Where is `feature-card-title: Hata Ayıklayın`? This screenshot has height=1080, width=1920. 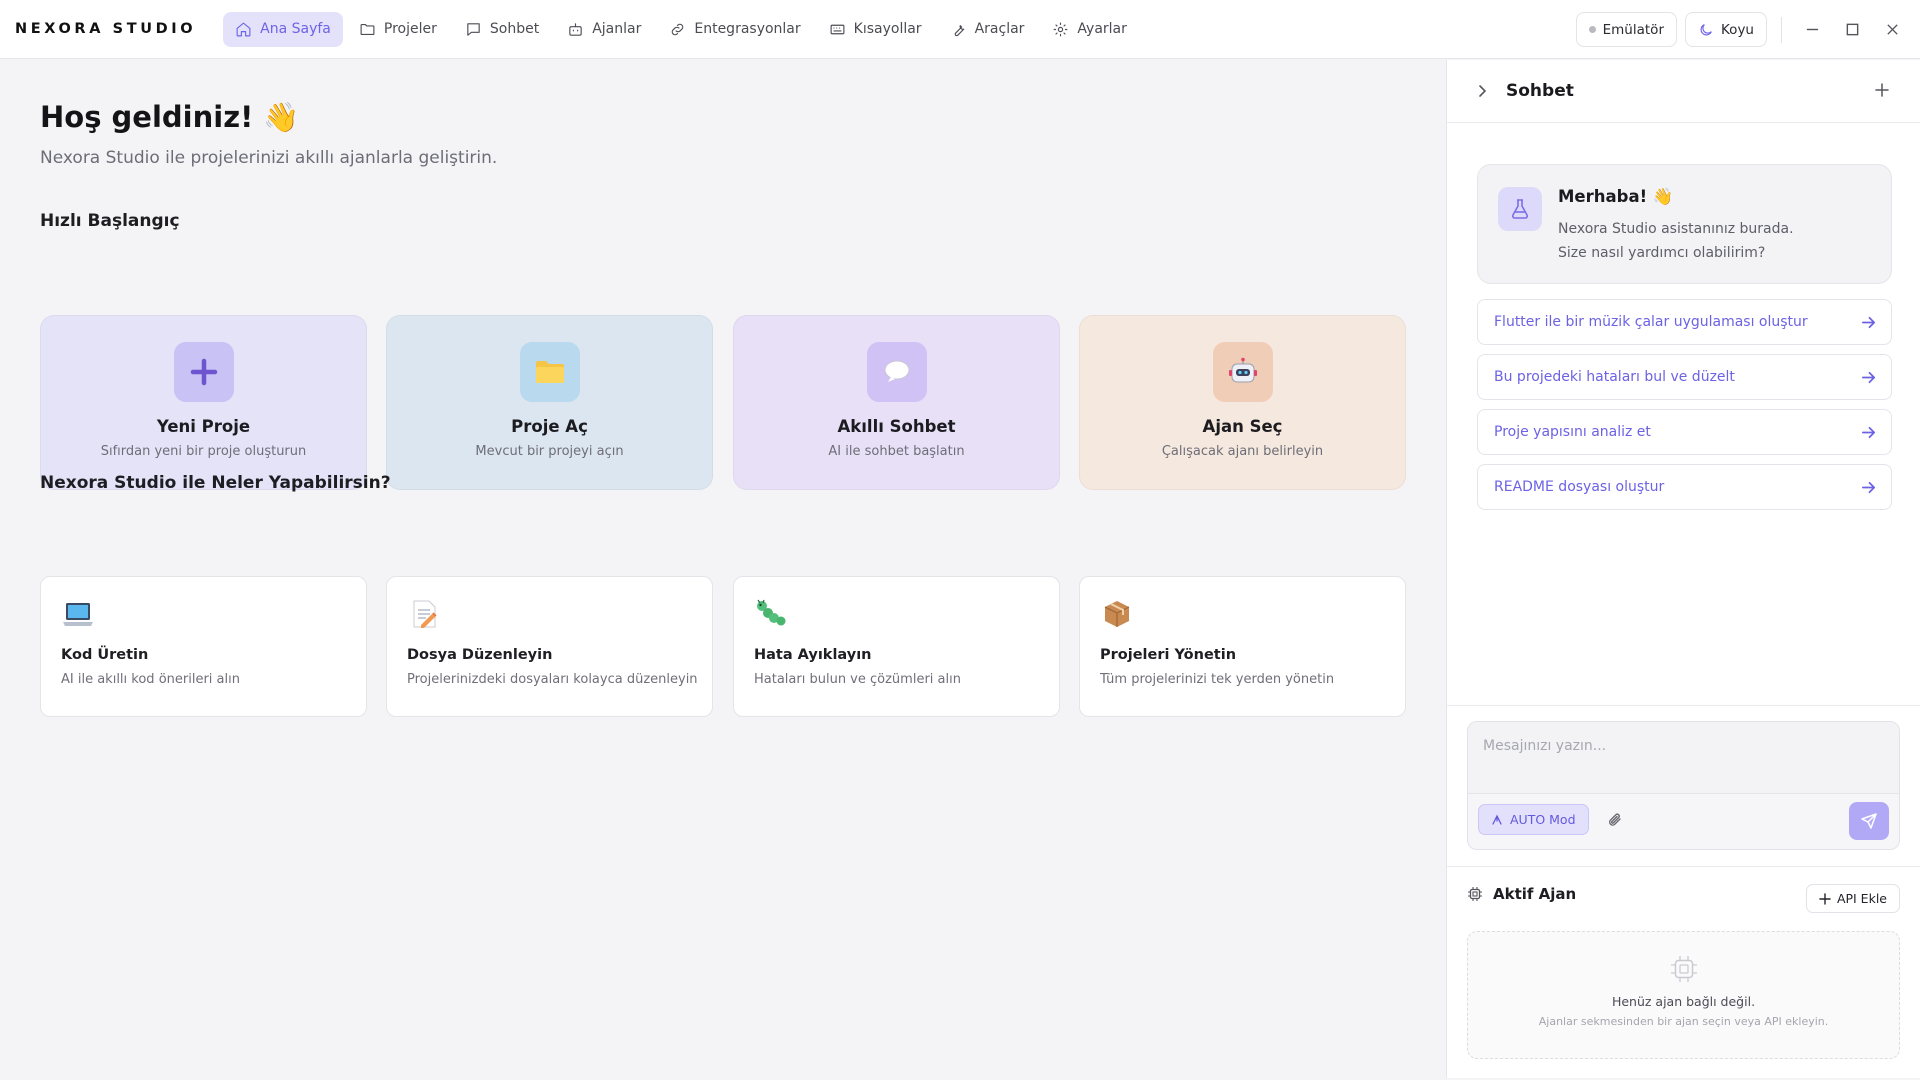
feature-card-title: Hata Ayıklayın is located at coordinates (813, 655).